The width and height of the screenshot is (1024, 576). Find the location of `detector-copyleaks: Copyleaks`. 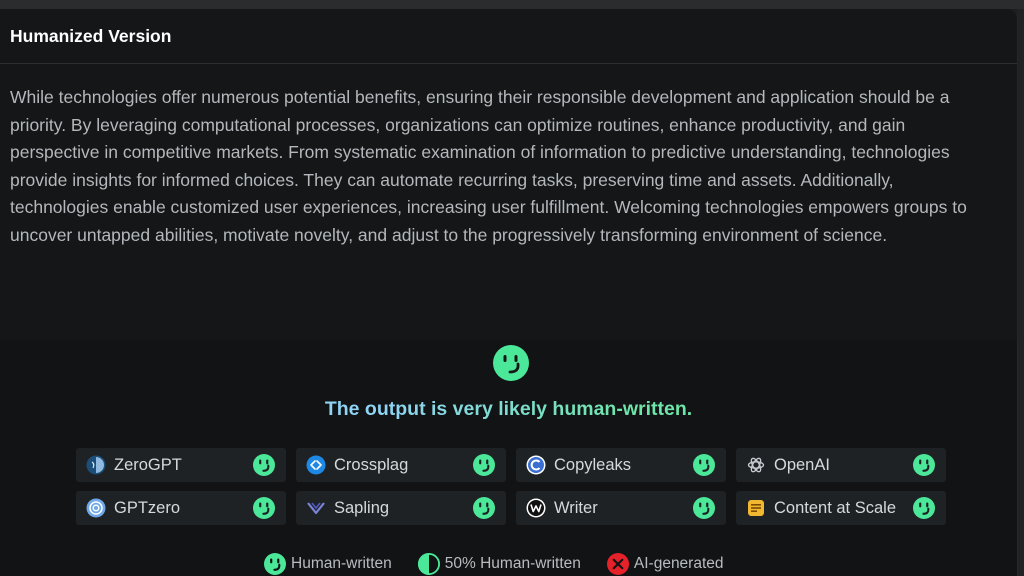

detector-copyleaks: Copyleaks is located at coordinates (621, 465).